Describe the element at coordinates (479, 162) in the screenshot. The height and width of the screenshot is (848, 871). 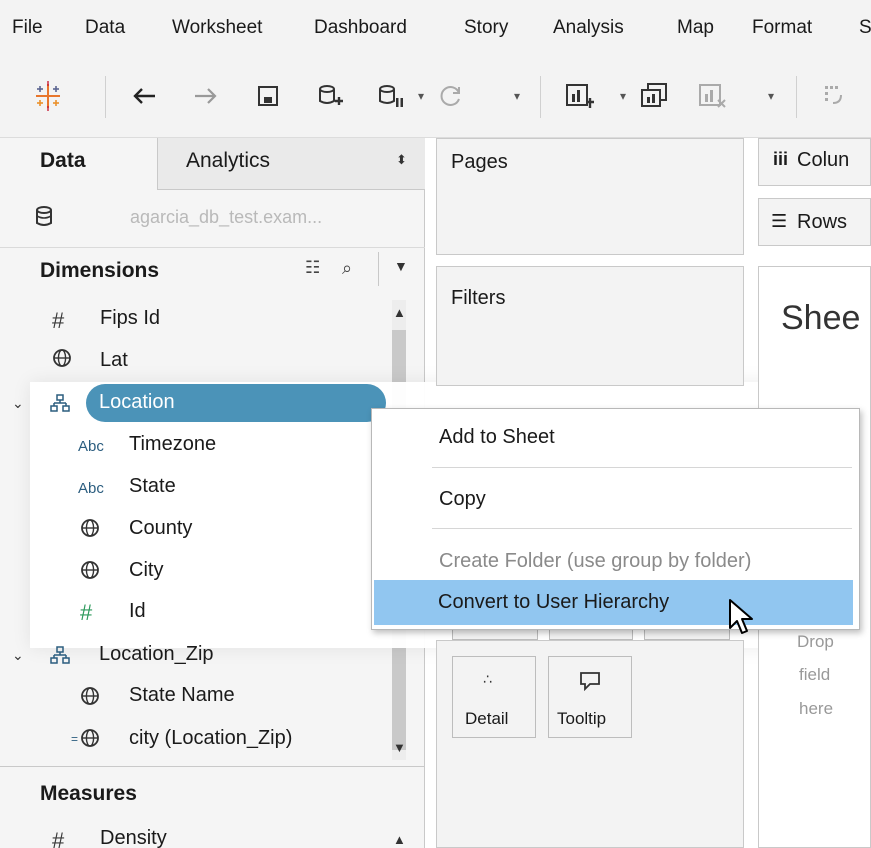
I see `pages-label: Pages` at that location.